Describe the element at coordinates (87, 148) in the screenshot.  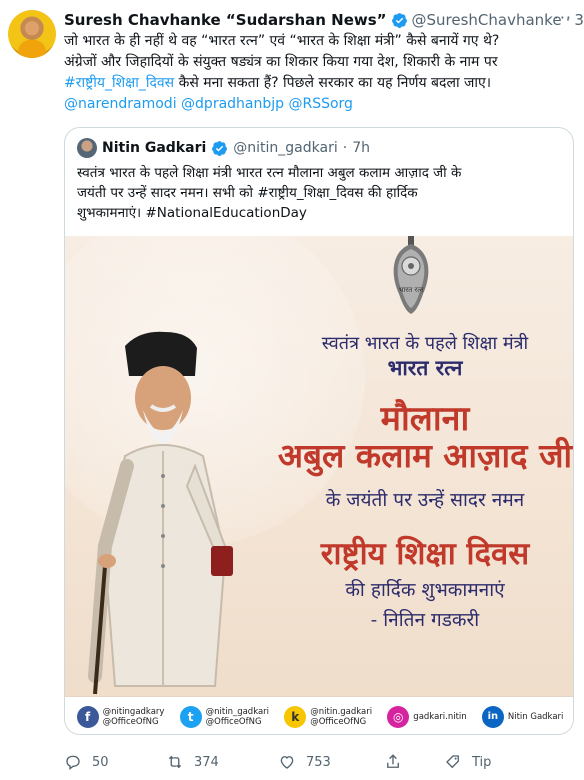
I see `quoted-avatar` at that location.